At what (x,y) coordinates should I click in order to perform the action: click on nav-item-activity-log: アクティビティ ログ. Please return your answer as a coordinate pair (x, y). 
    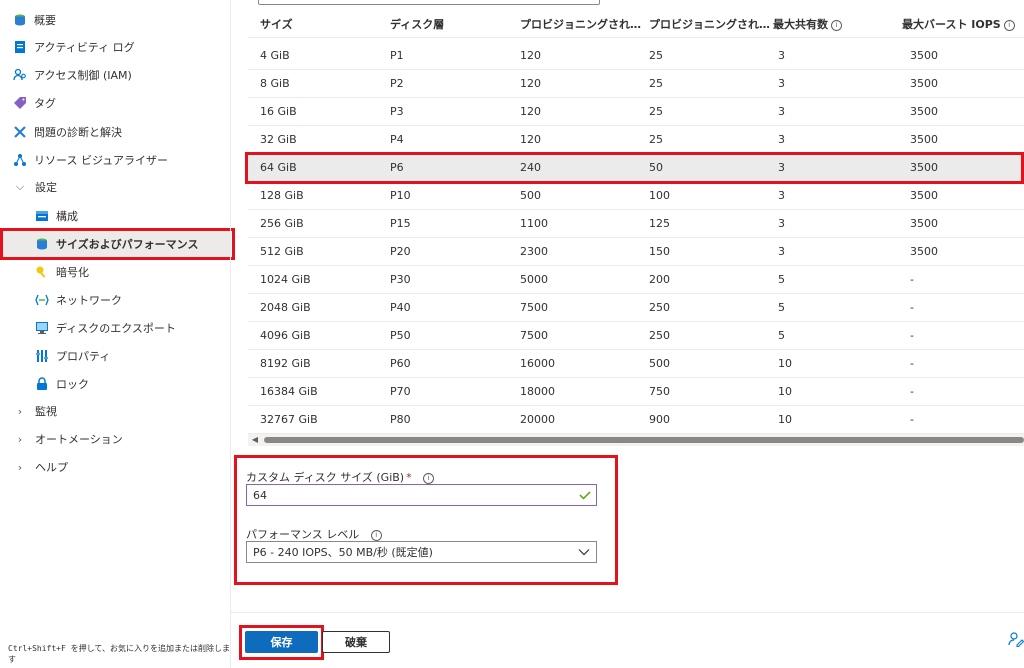
    Looking at the image, I should click on (74, 47).